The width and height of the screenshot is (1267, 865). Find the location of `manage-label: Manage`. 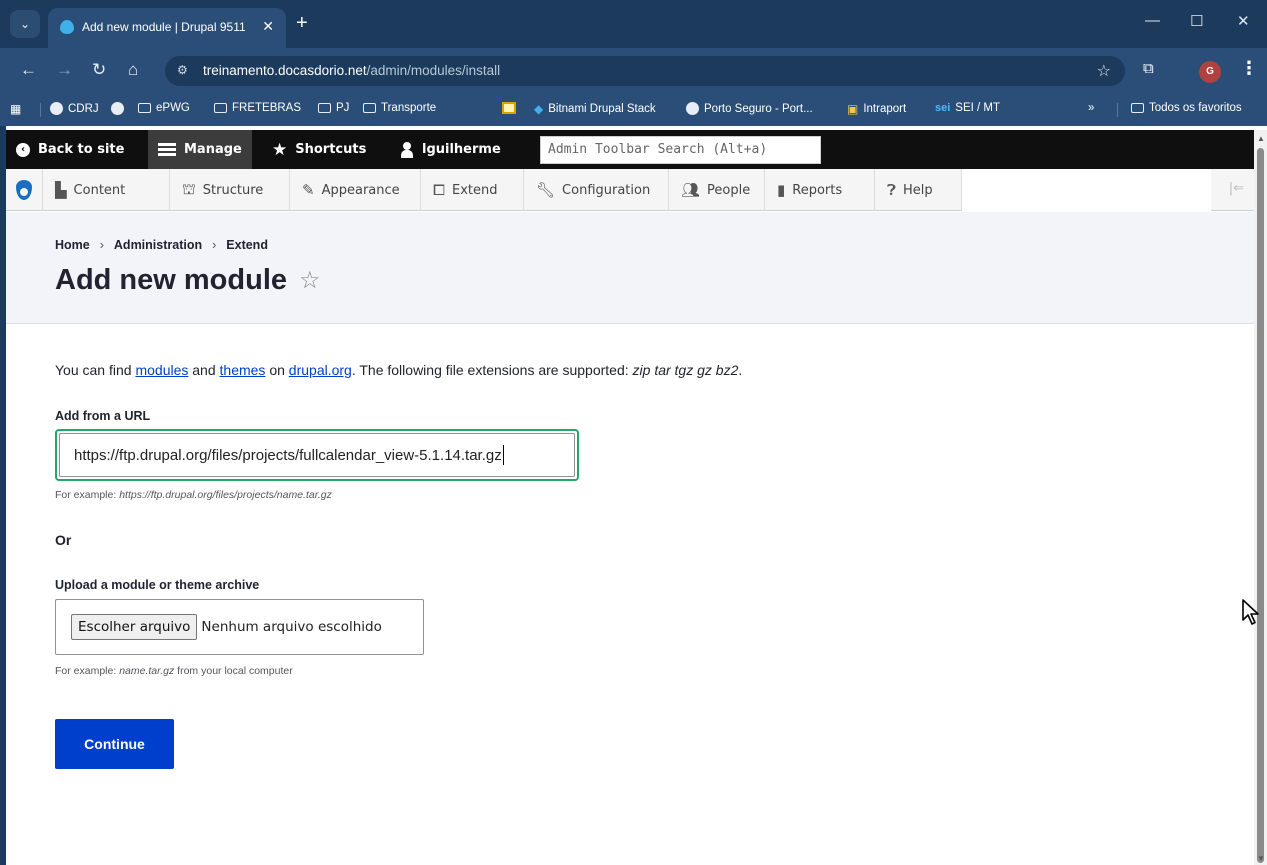

manage-label: Manage is located at coordinates (213, 149).